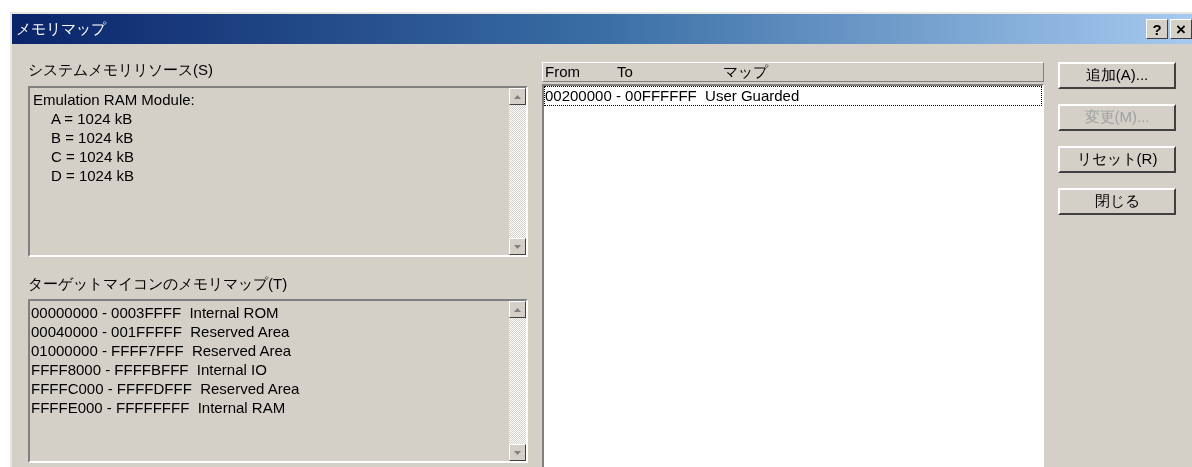 The width and height of the screenshot is (1192, 467). What do you see at coordinates (155, 312) in the screenshot?
I see `list-line: 00000000 - 0003FFFF Internal ROM` at bounding box center [155, 312].